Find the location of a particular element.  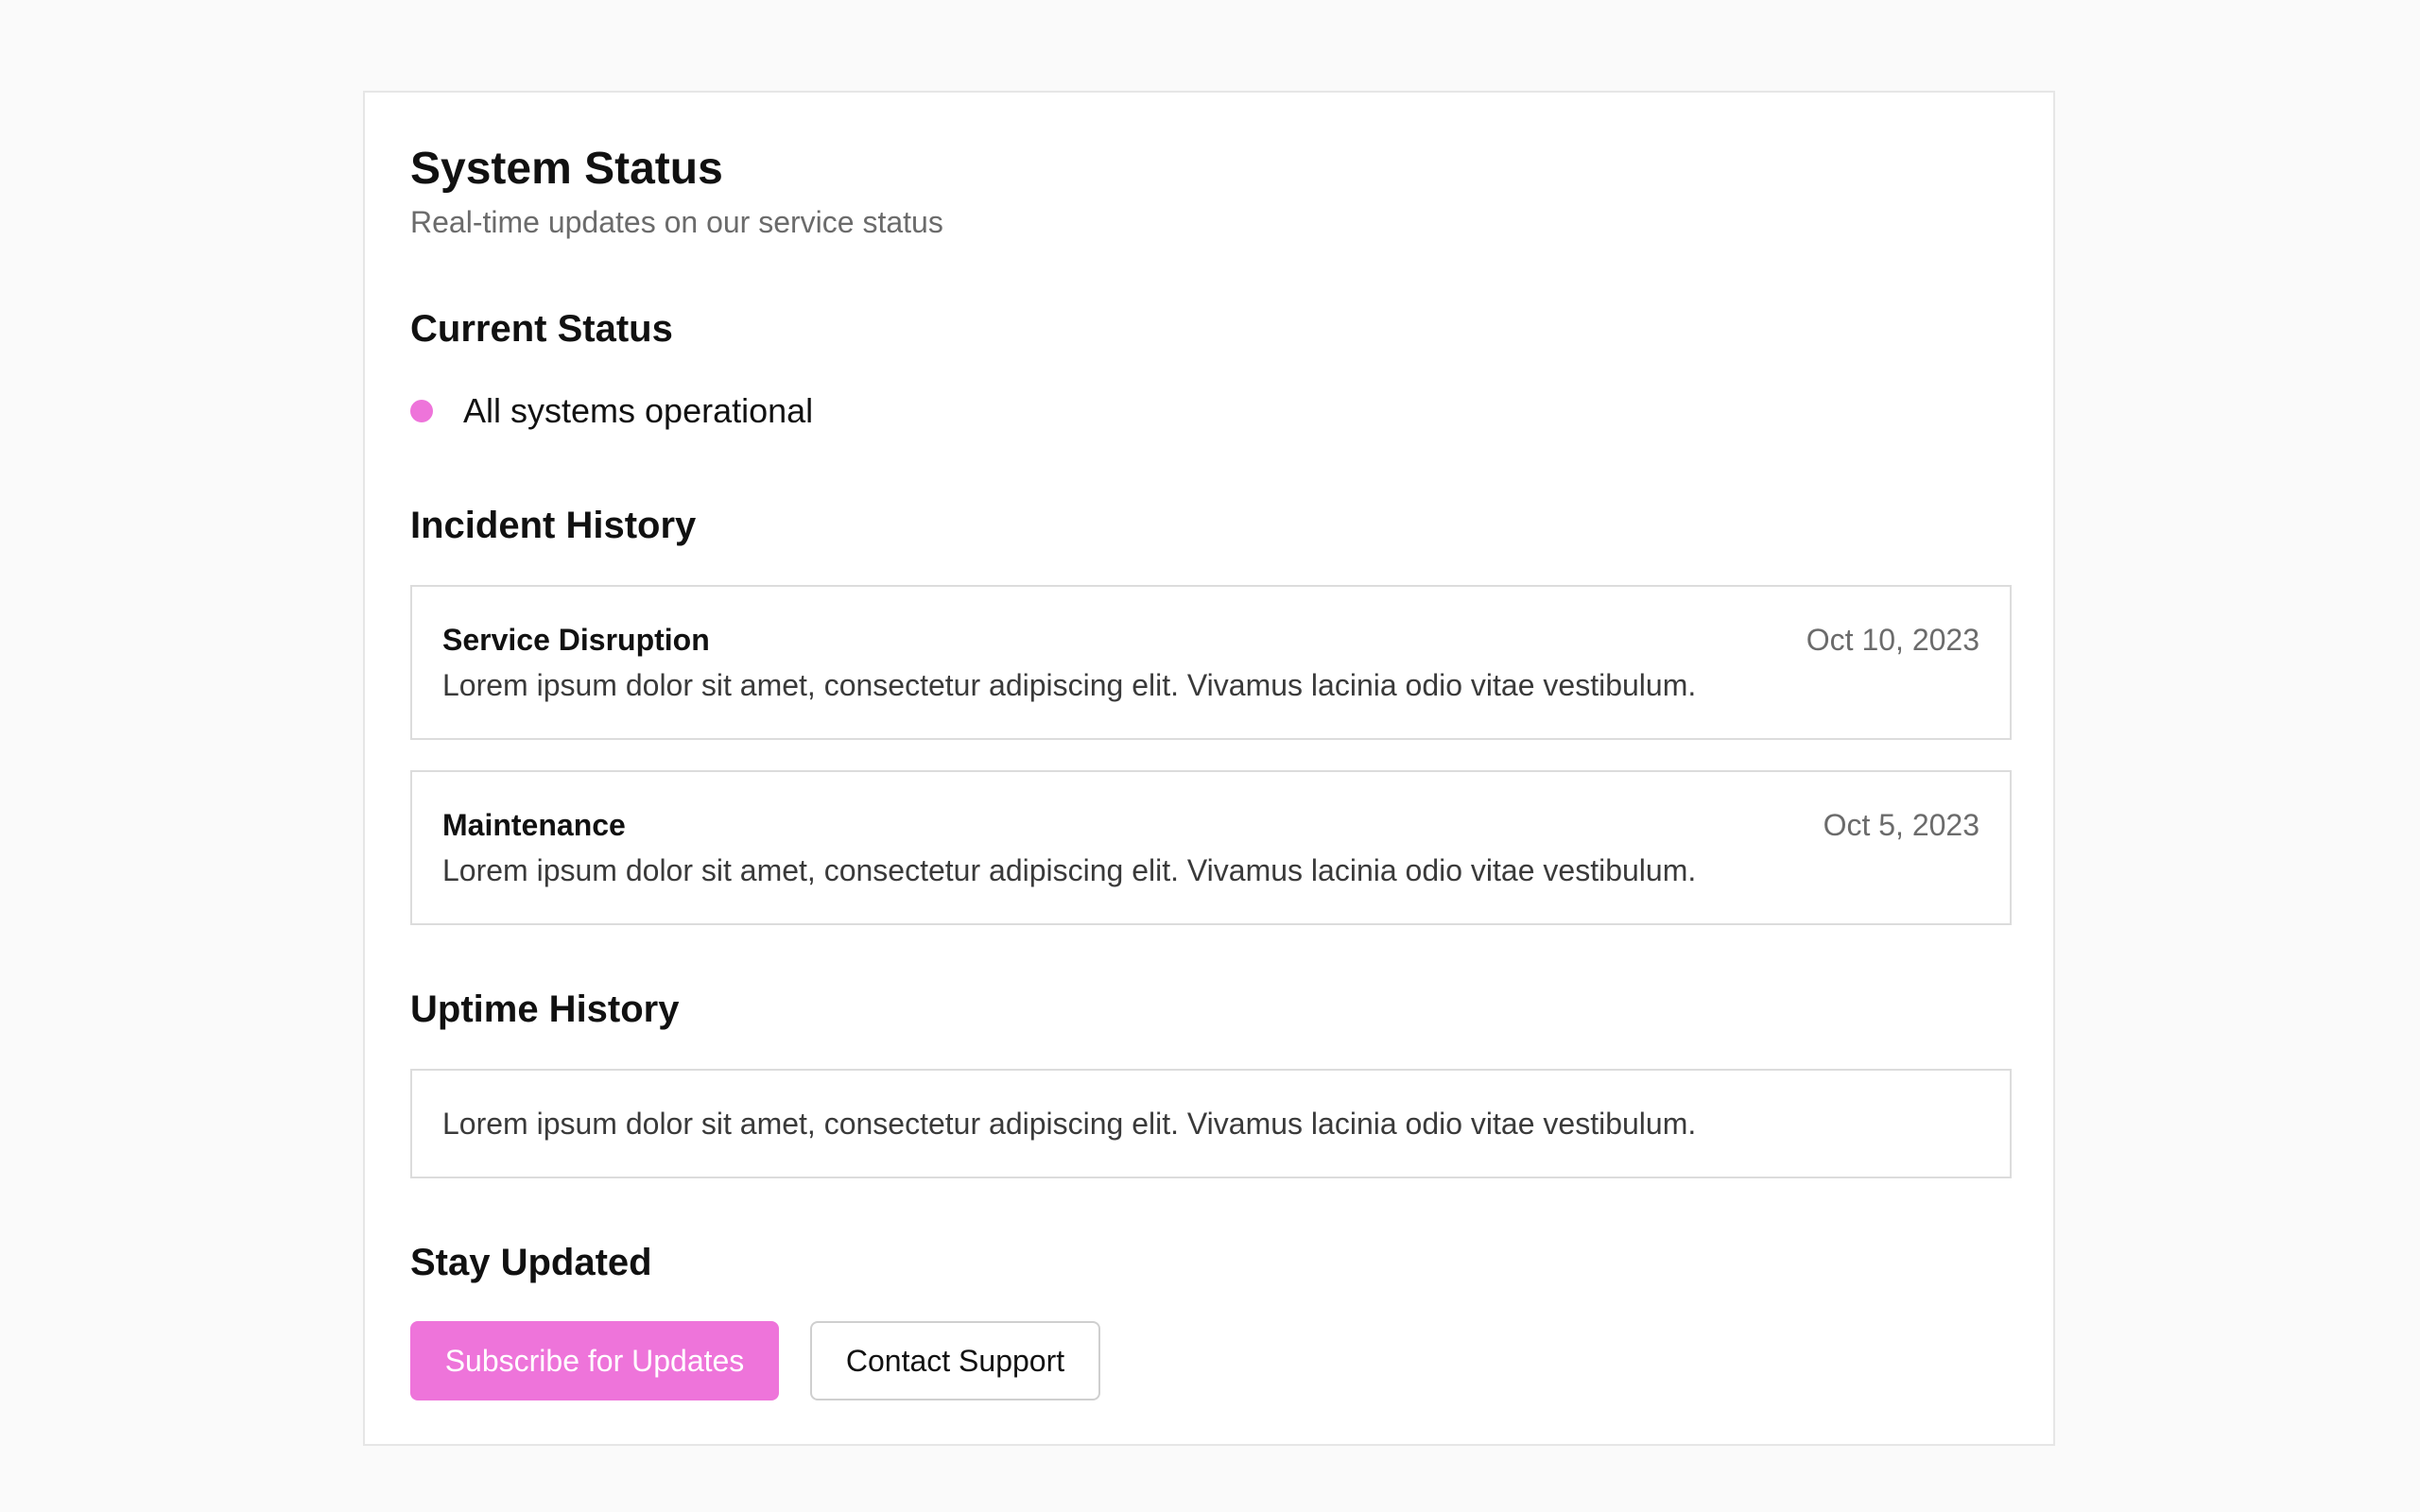

incident-date: Oct 10, 2023 is located at coordinates (1893, 640).